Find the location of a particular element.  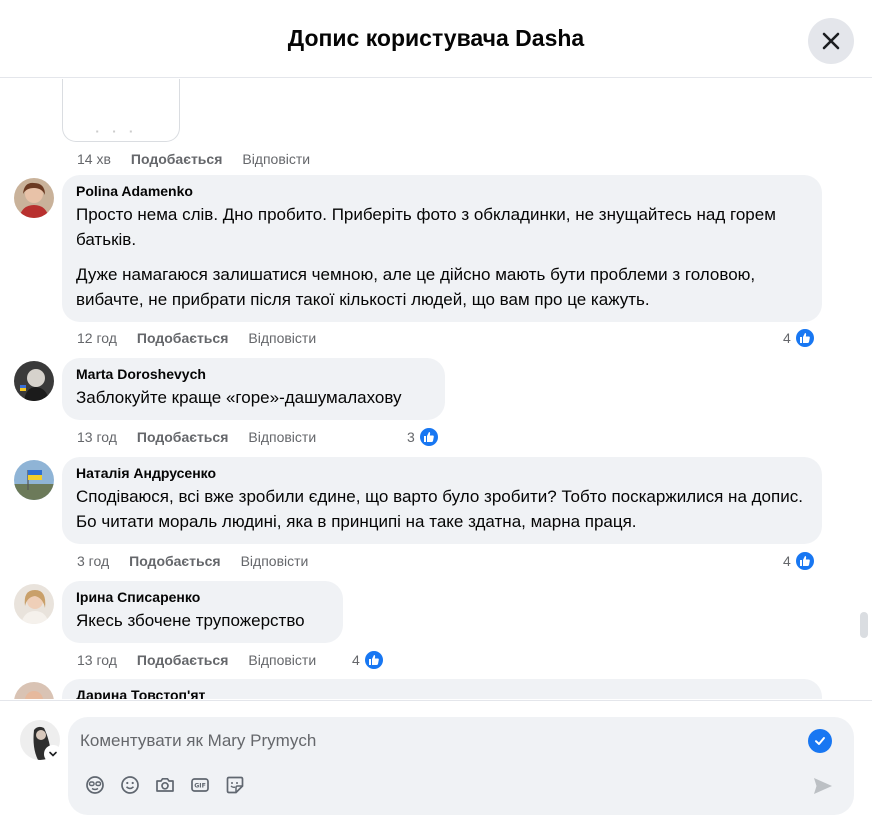

reaction-count: 3 is located at coordinates (423, 437).